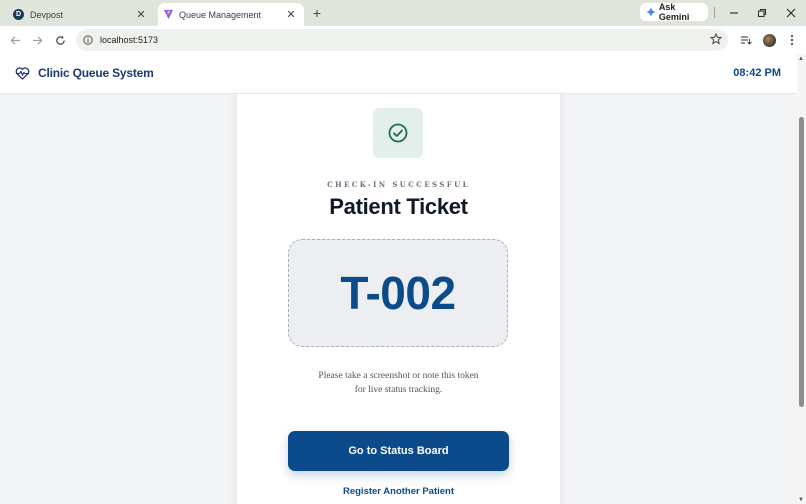 The image size is (806, 504). I want to click on tab-title: Queue Management, so click(220, 14).